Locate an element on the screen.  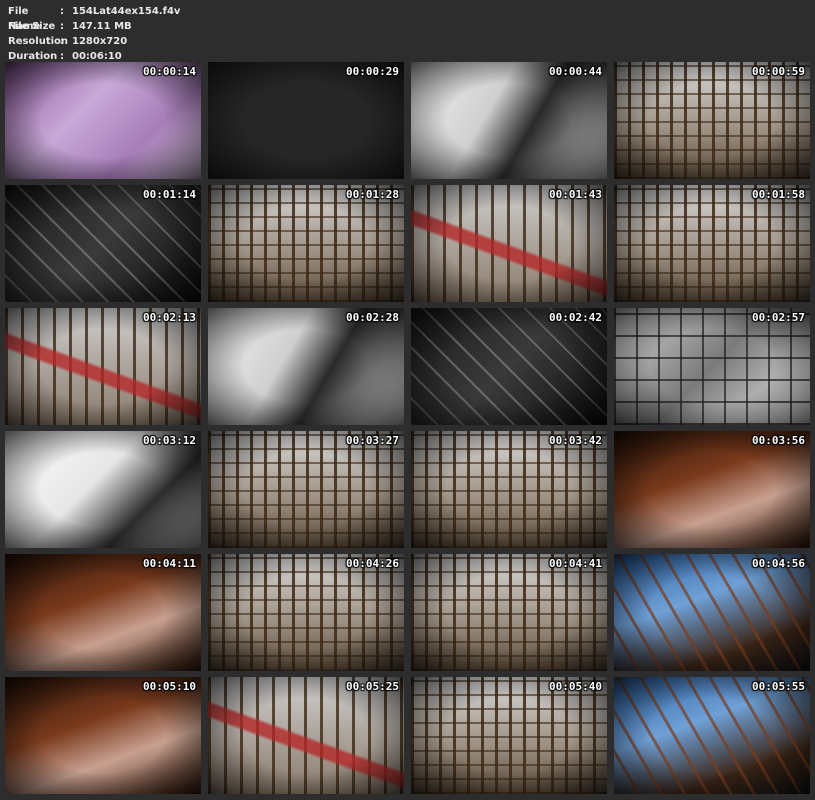
video-thumbnail: 00:02:13 is located at coordinates (103, 366).